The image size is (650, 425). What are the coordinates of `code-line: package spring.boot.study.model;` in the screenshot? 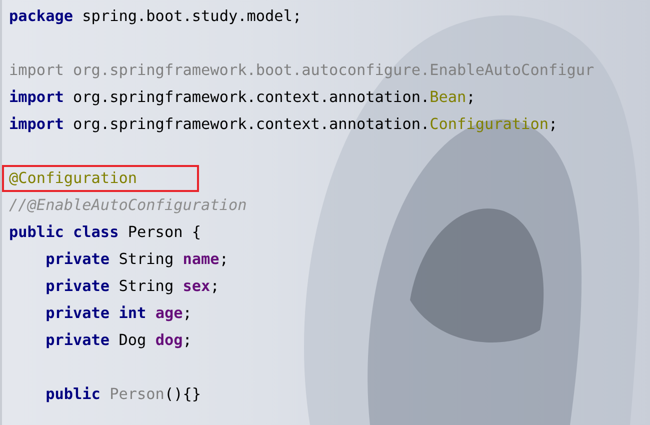 It's located at (155, 16).